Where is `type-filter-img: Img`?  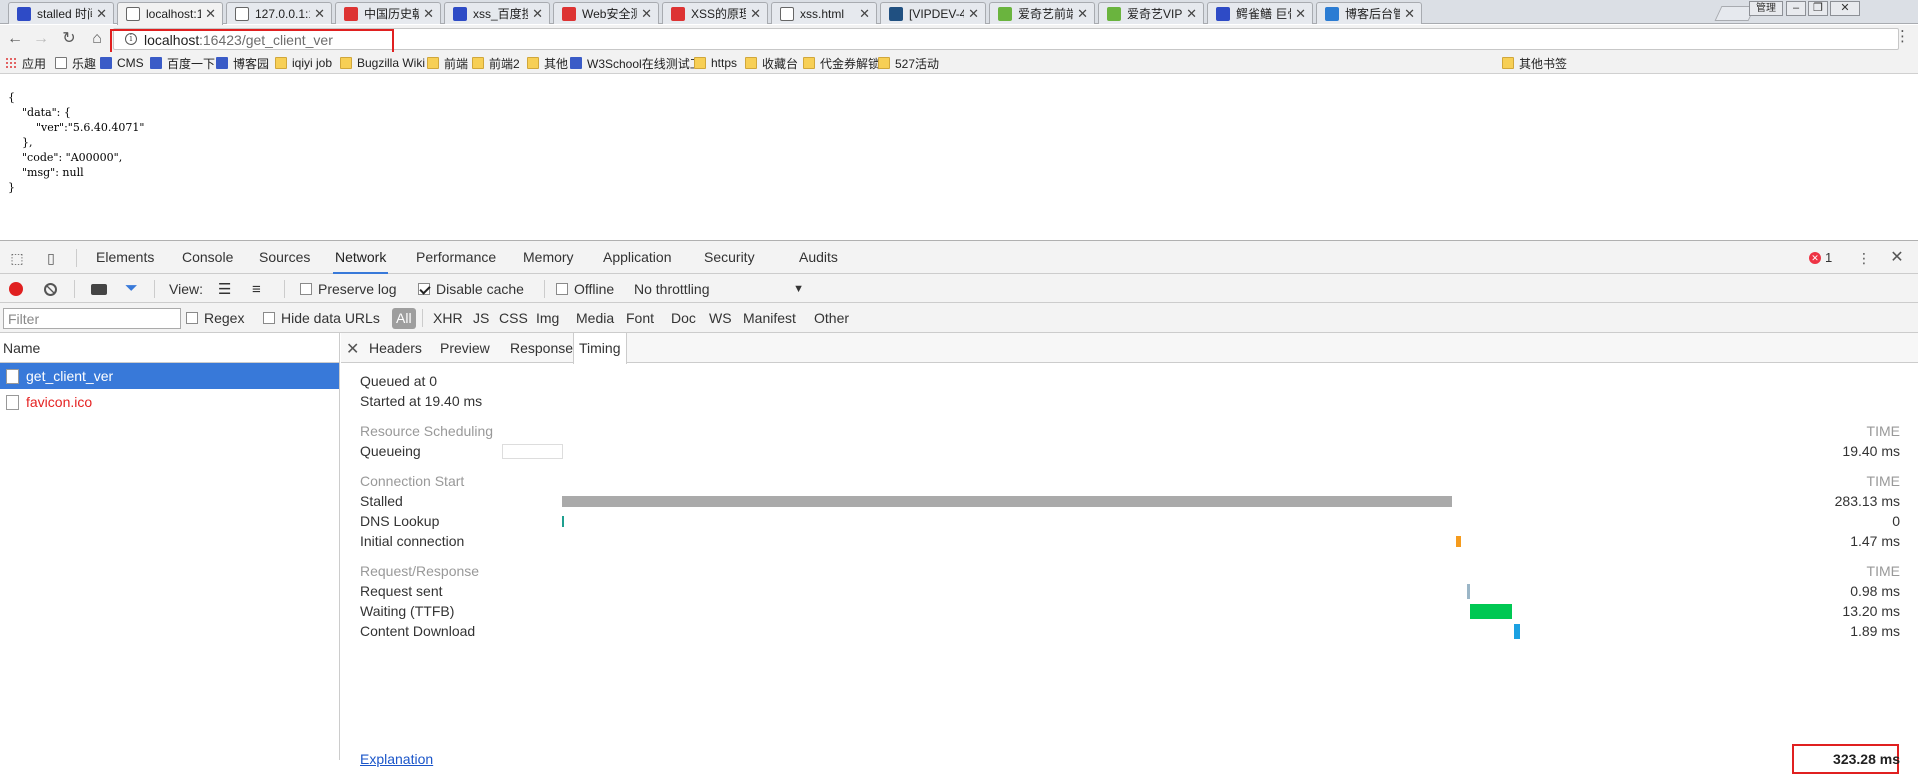 type-filter-img: Img is located at coordinates (547, 318).